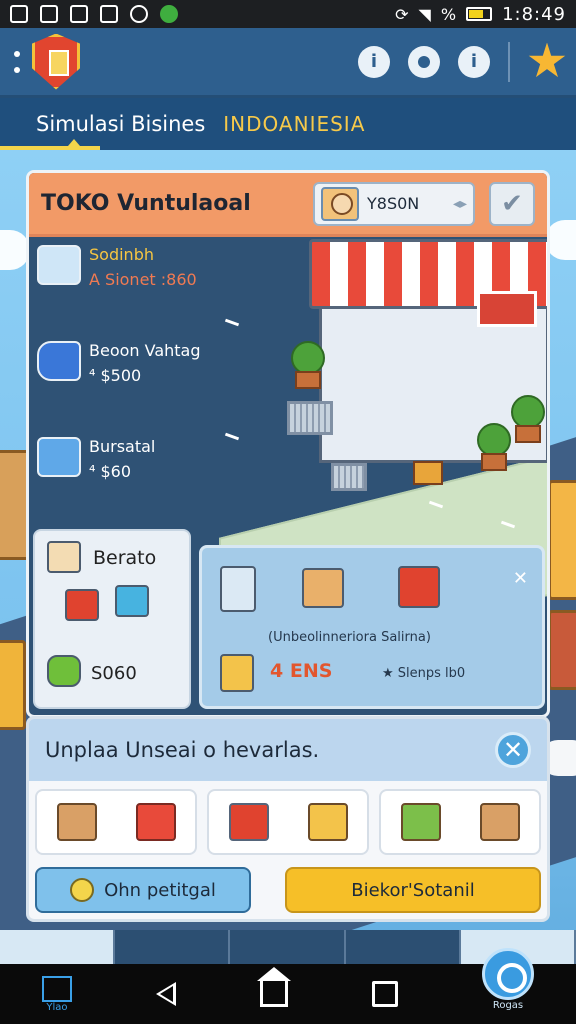  I want to click on primary-action-button: Ohn petitgal, so click(143, 890).